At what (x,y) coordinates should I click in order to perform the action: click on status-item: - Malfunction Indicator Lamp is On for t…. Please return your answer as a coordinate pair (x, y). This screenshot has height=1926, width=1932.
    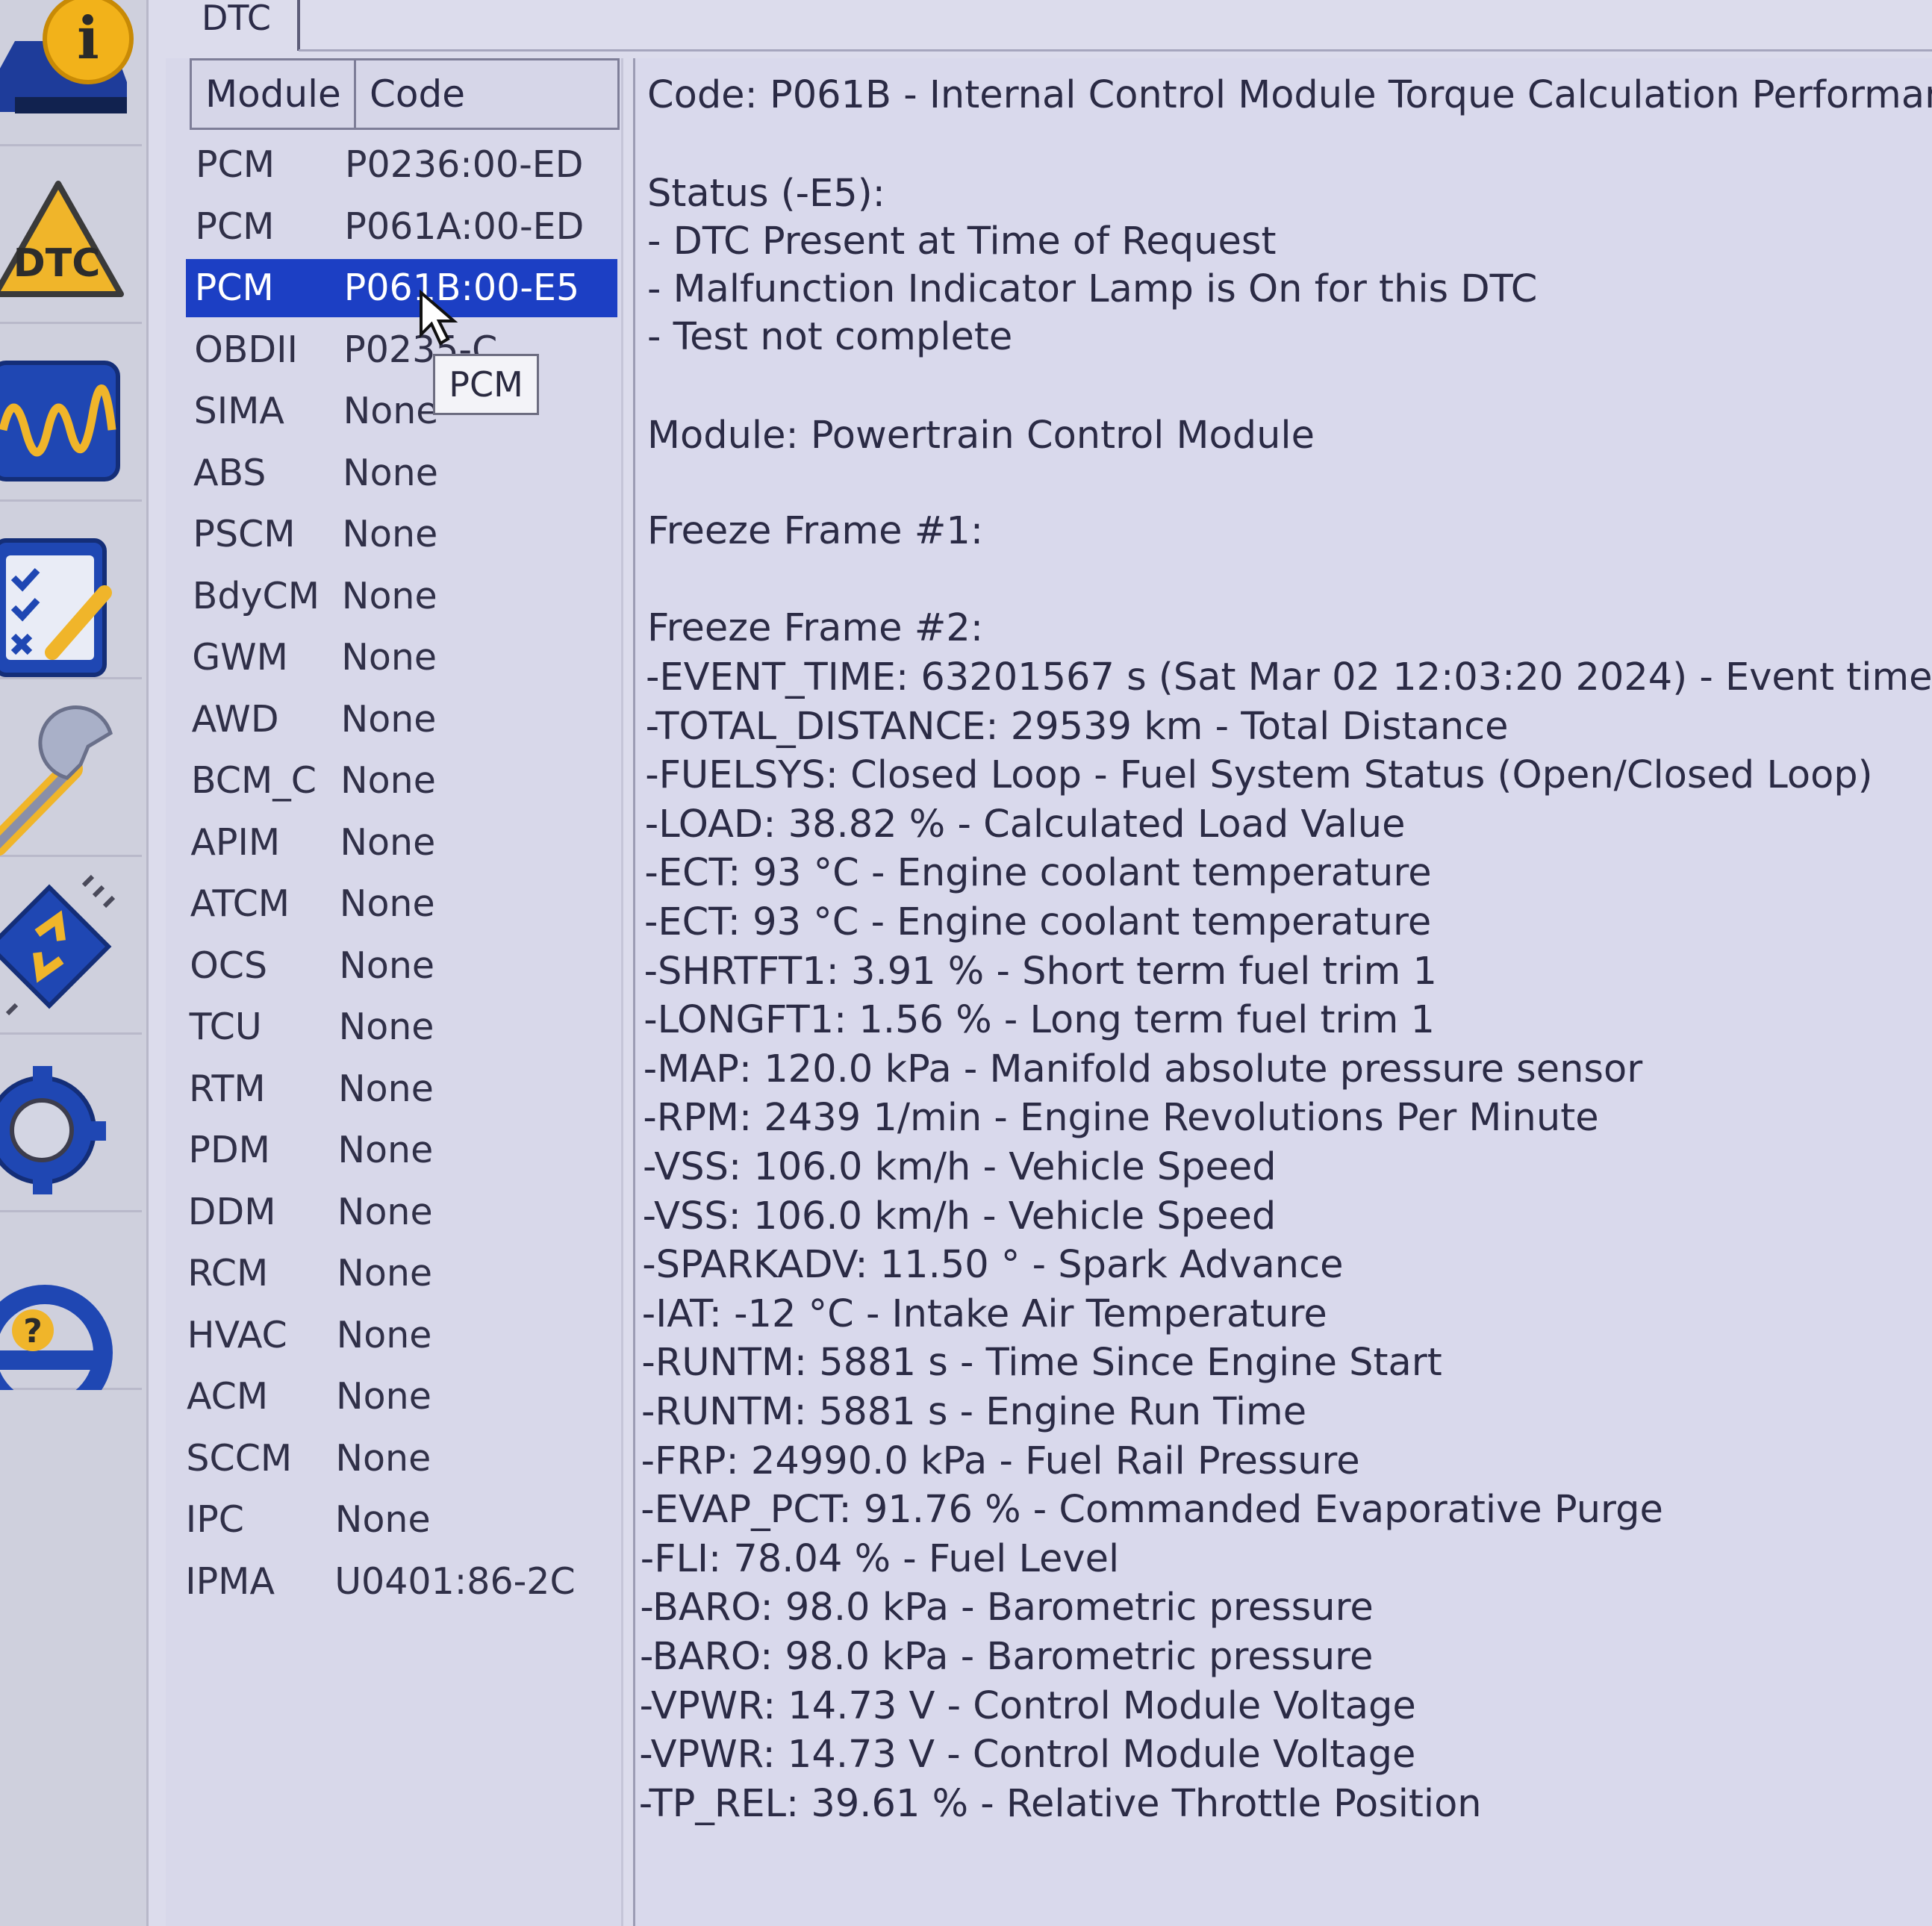
    Looking at the image, I should click on (1092, 289).